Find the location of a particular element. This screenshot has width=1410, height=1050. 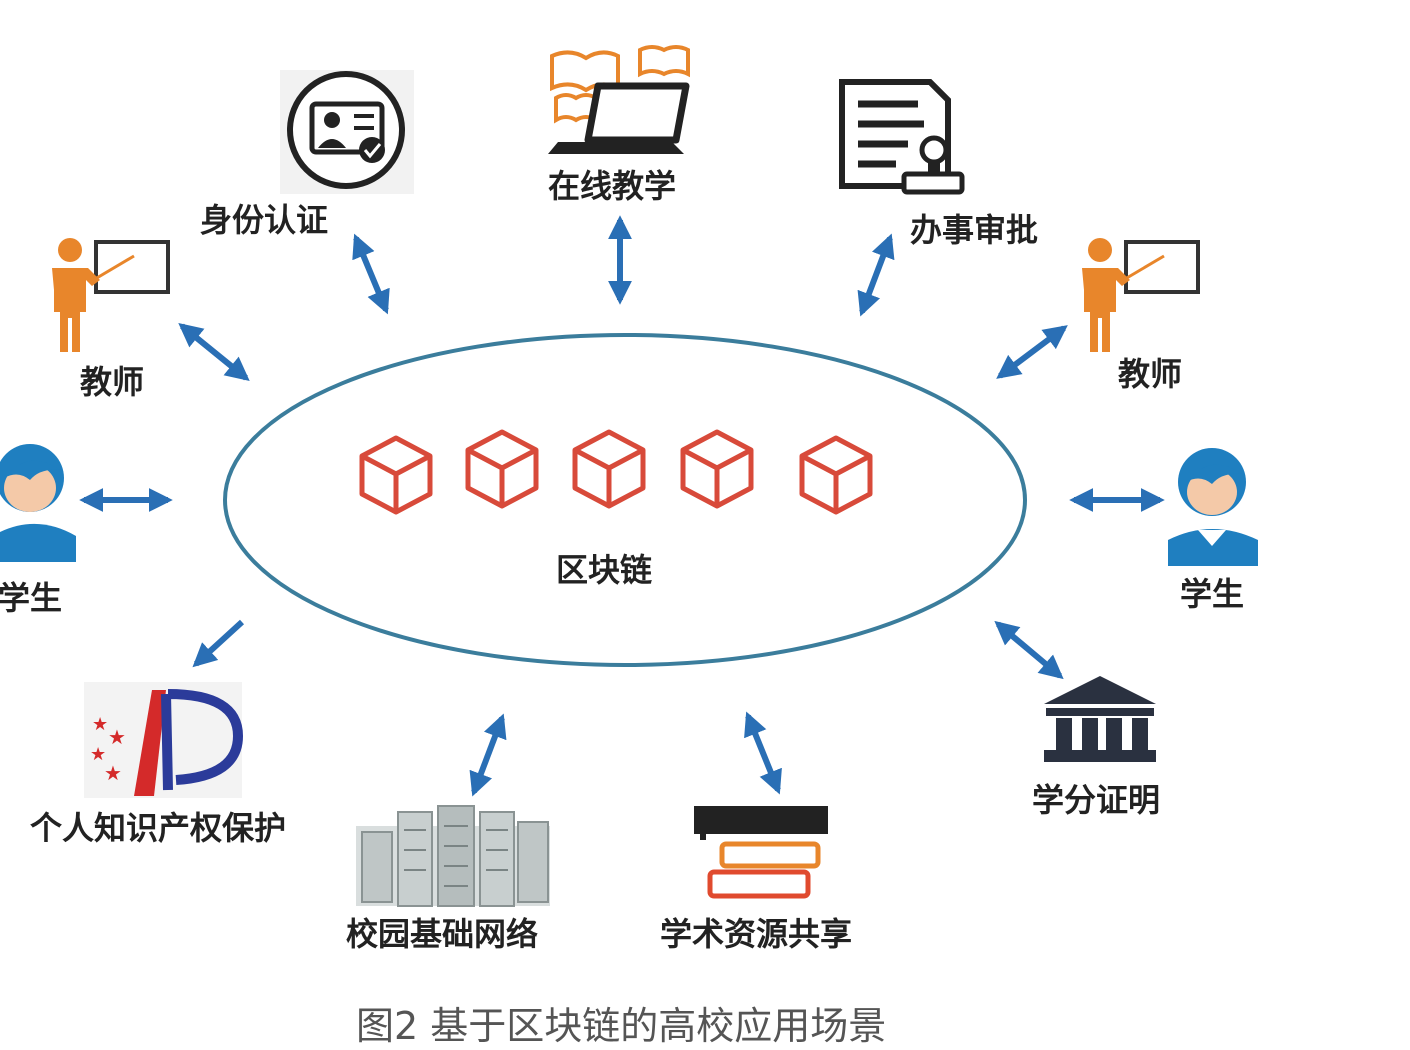

laptop-books-icon is located at coordinates (619, 99).